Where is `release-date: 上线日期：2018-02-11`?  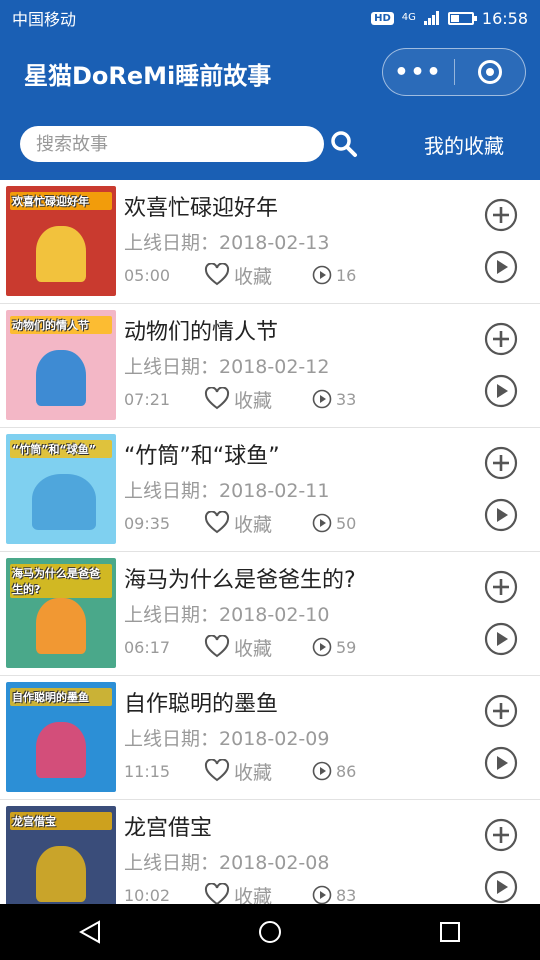
release-date: 上线日期：2018-02-11 is located at coordinates (226, 489).